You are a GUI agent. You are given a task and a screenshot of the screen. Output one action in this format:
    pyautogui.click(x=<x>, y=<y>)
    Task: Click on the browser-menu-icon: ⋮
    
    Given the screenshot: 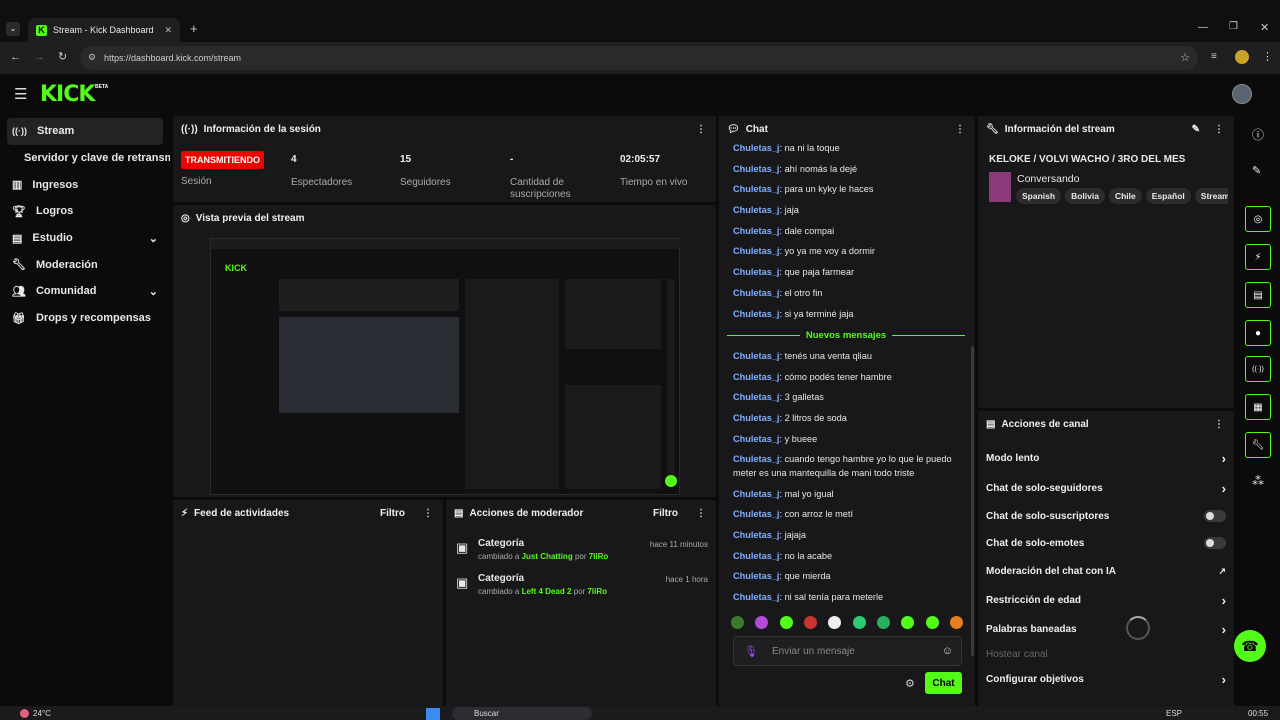 What is the action you would take?
    pyautogui.click(x=1267, y=56)
    